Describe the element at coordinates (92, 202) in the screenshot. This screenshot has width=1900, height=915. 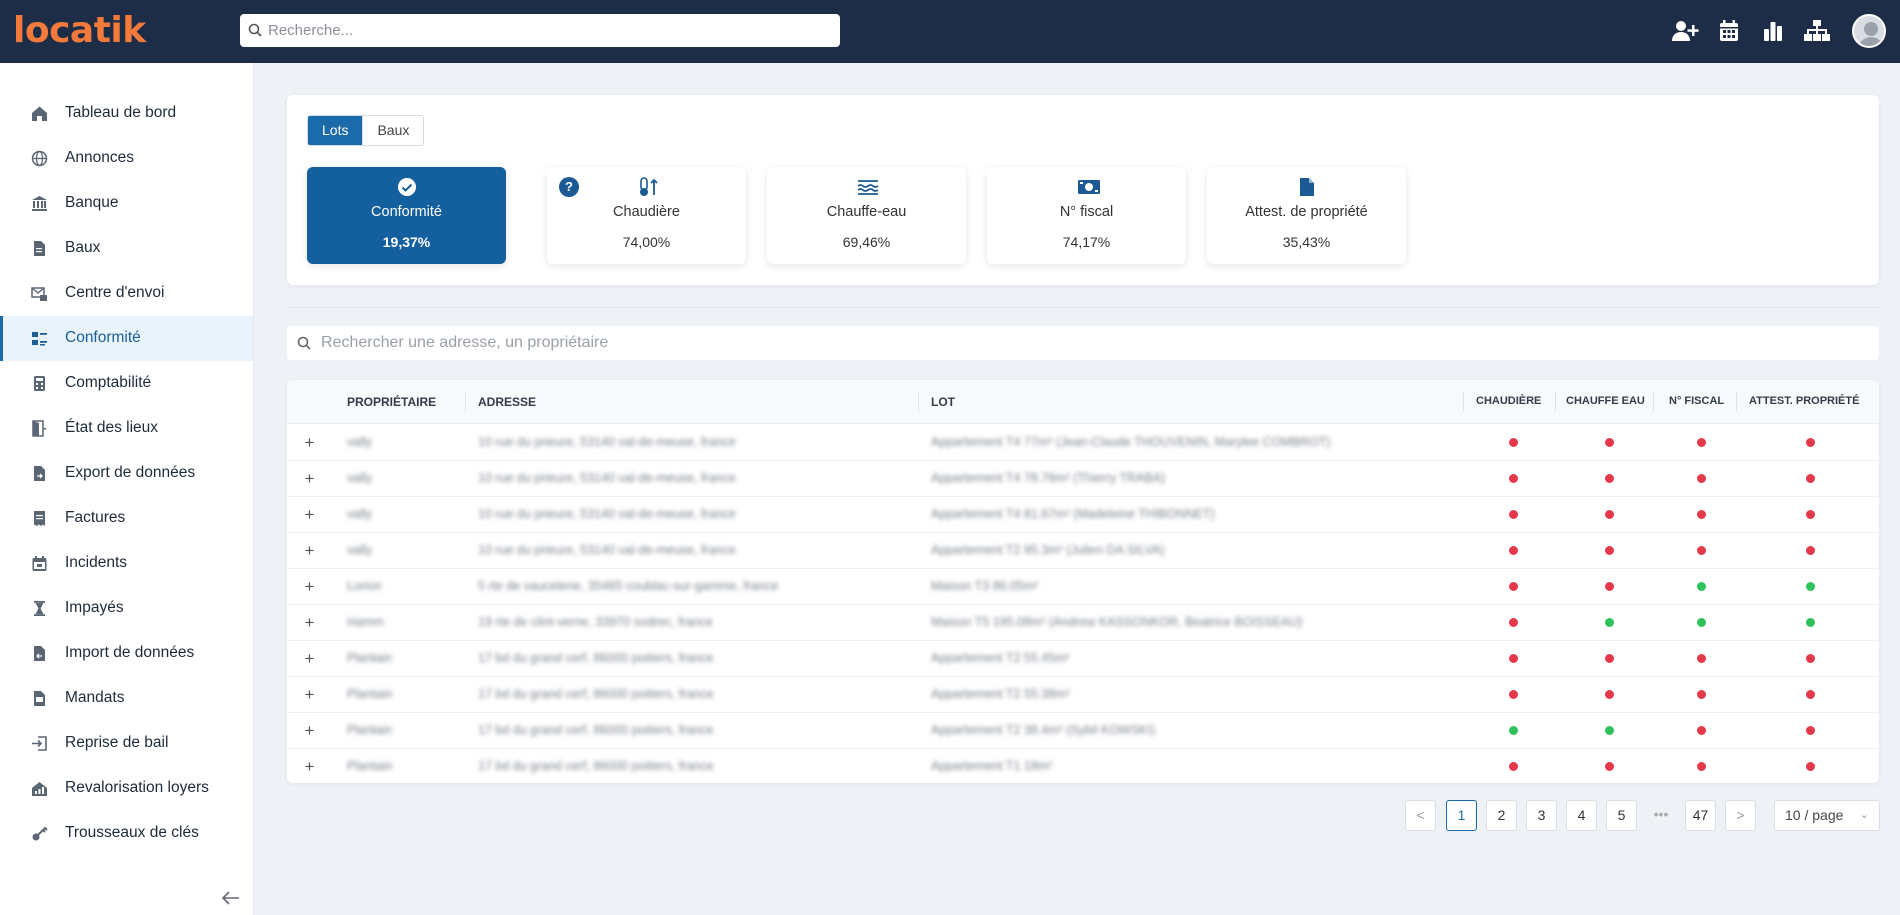
I see `sidebar-item-label: Banque` at that location.